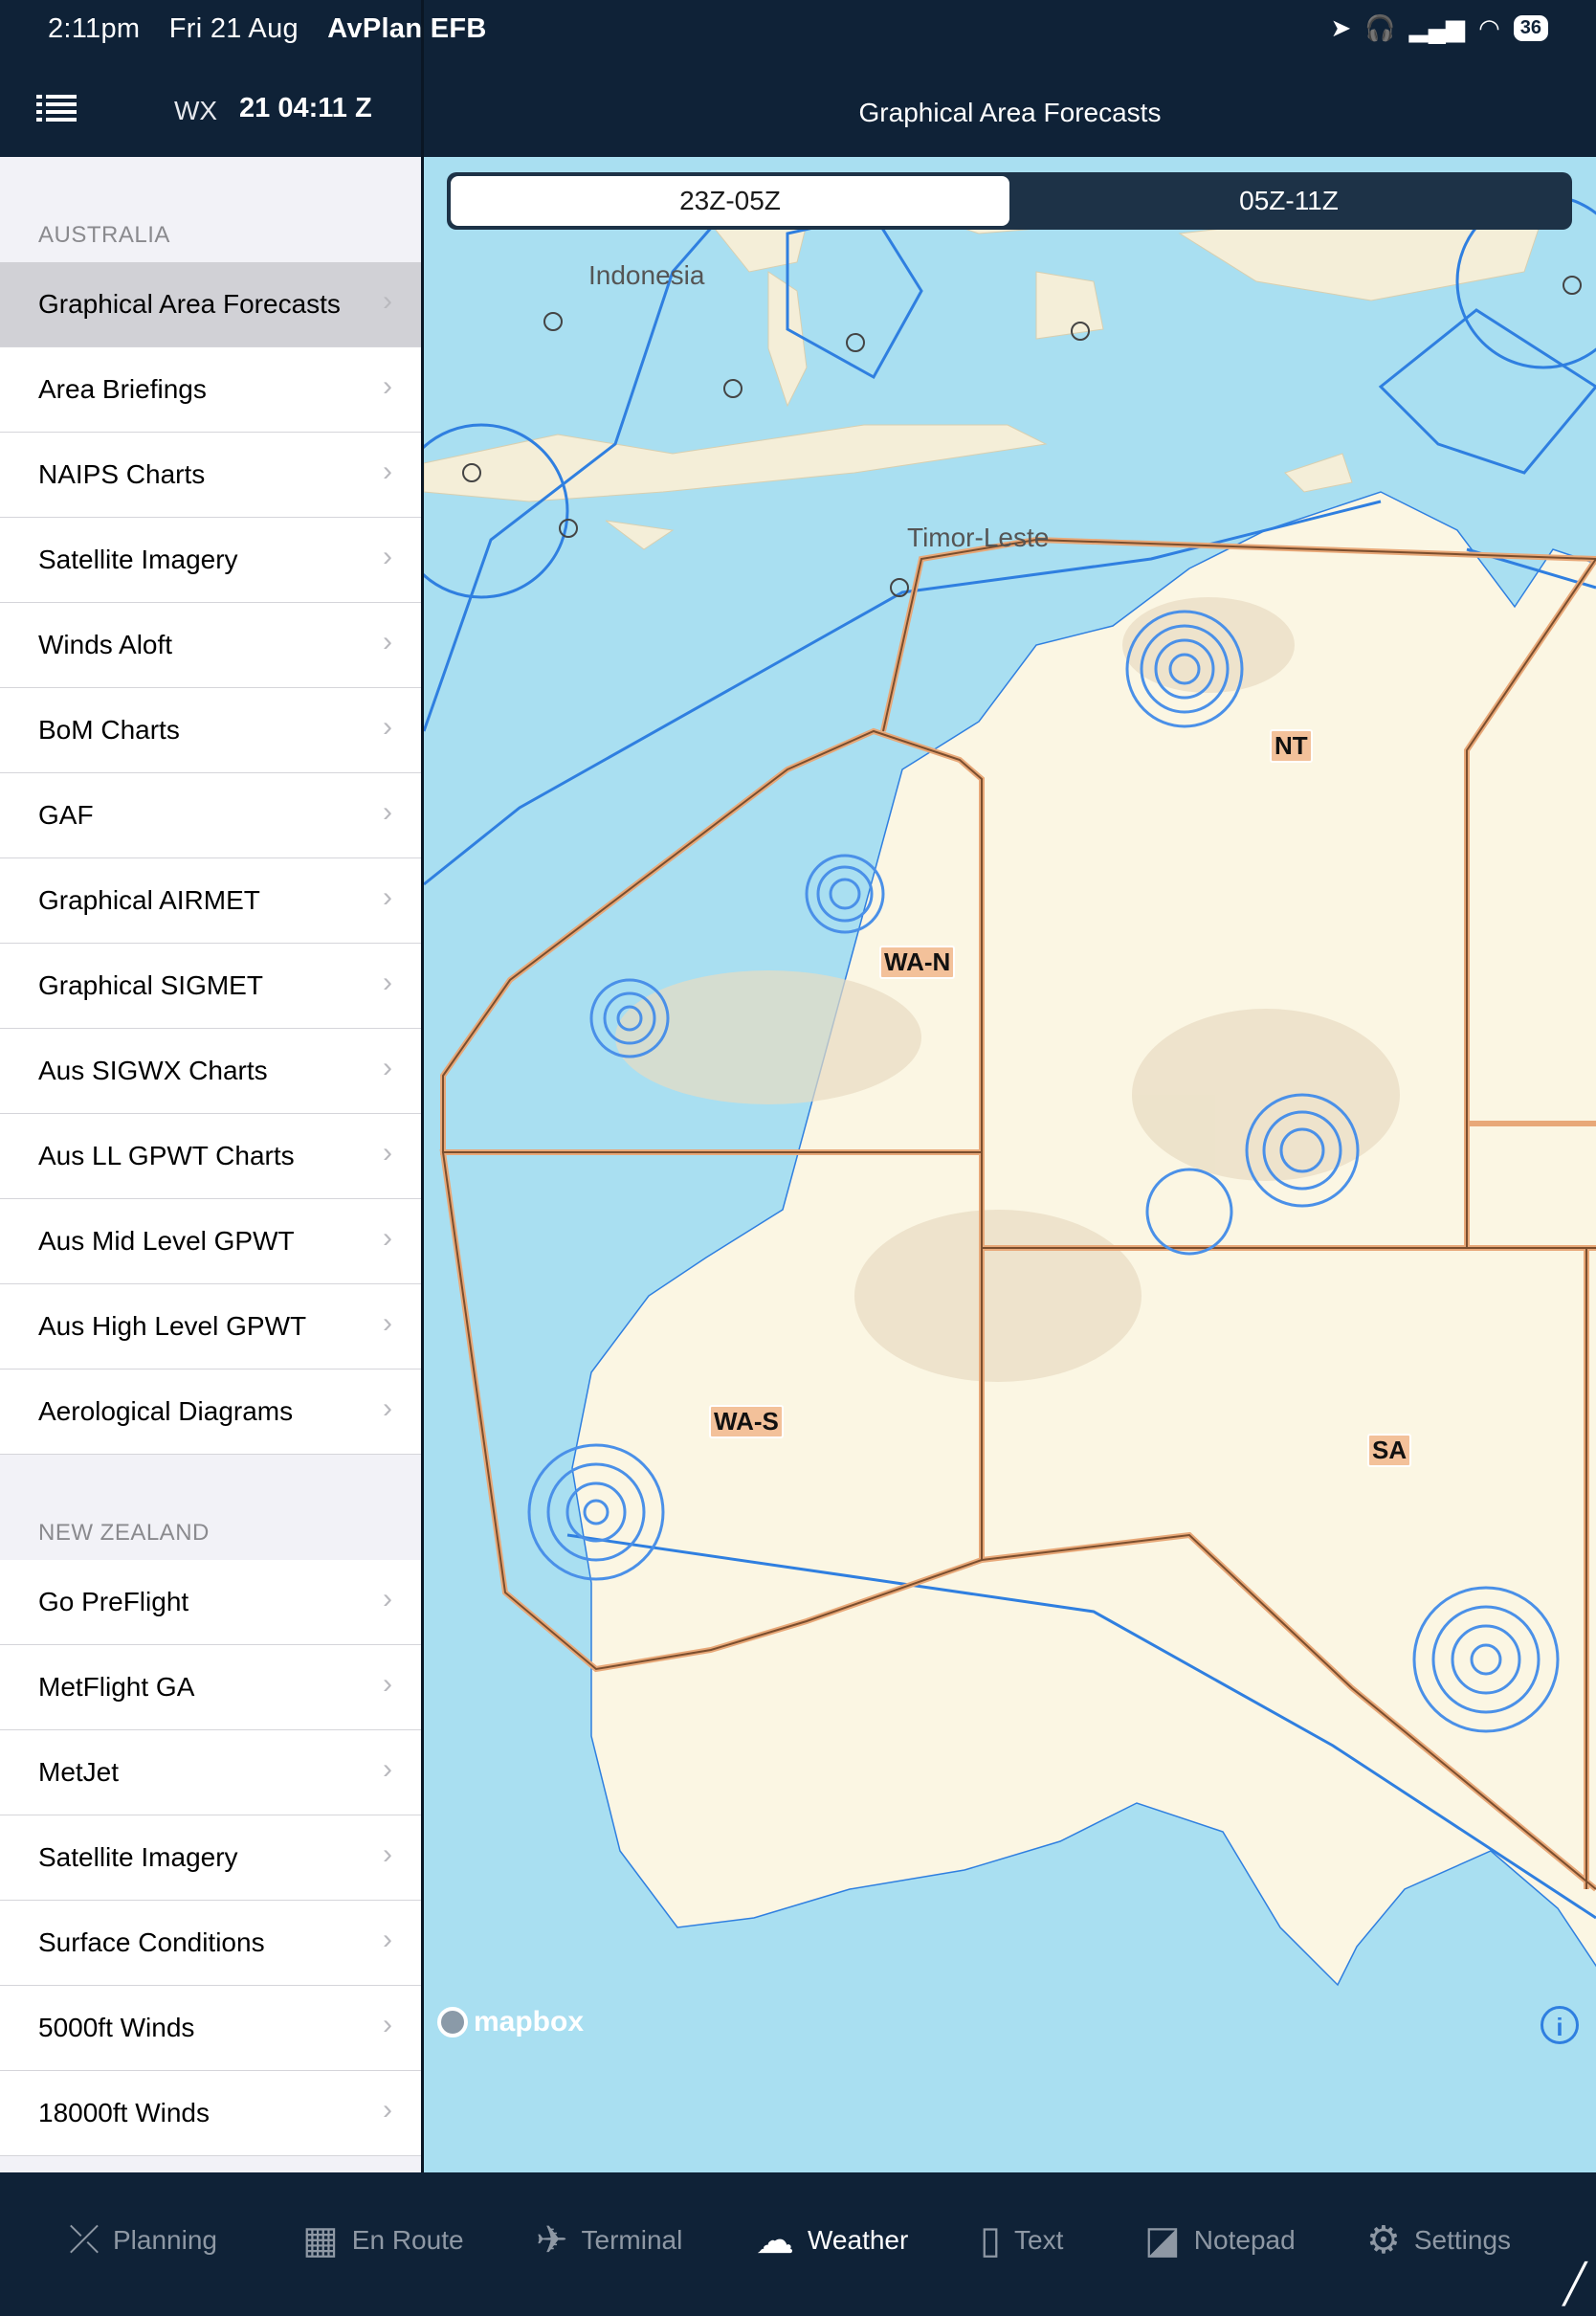  Describe the element at coordinates (143, 2239) in the screenshot. I see `tab-planning: ⤫ Planning` at that location.